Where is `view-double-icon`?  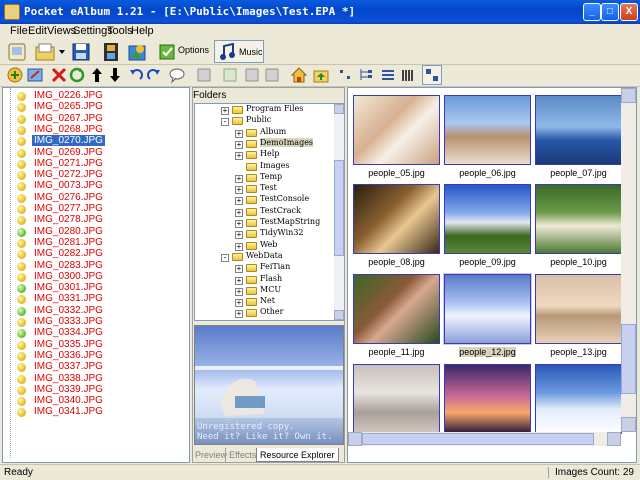 view-double-icon is located at coordinates (272, 75).